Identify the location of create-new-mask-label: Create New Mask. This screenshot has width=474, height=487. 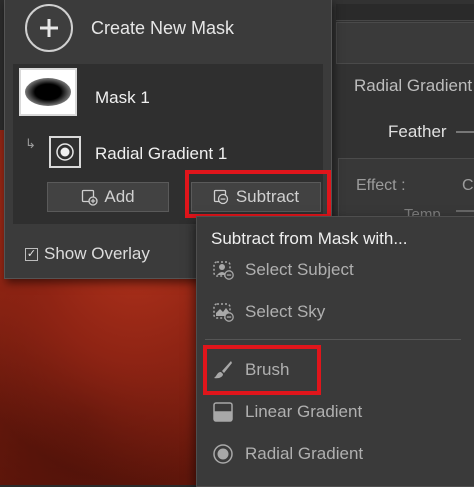
(162, 28).